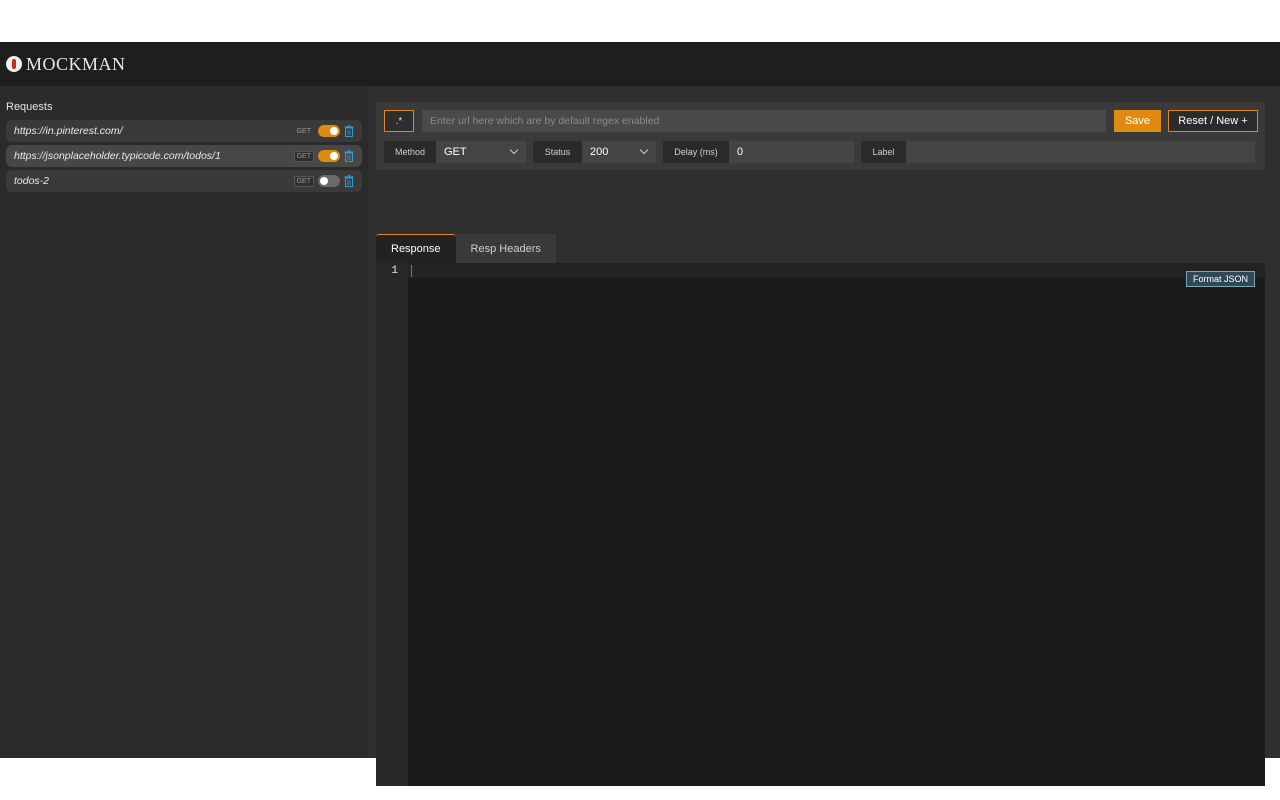 The image size is (1280, 800). Describe the element at coordinates (505, 248) in the screenshot. I see `tab-resp-headers: Resp Headers` at that location.